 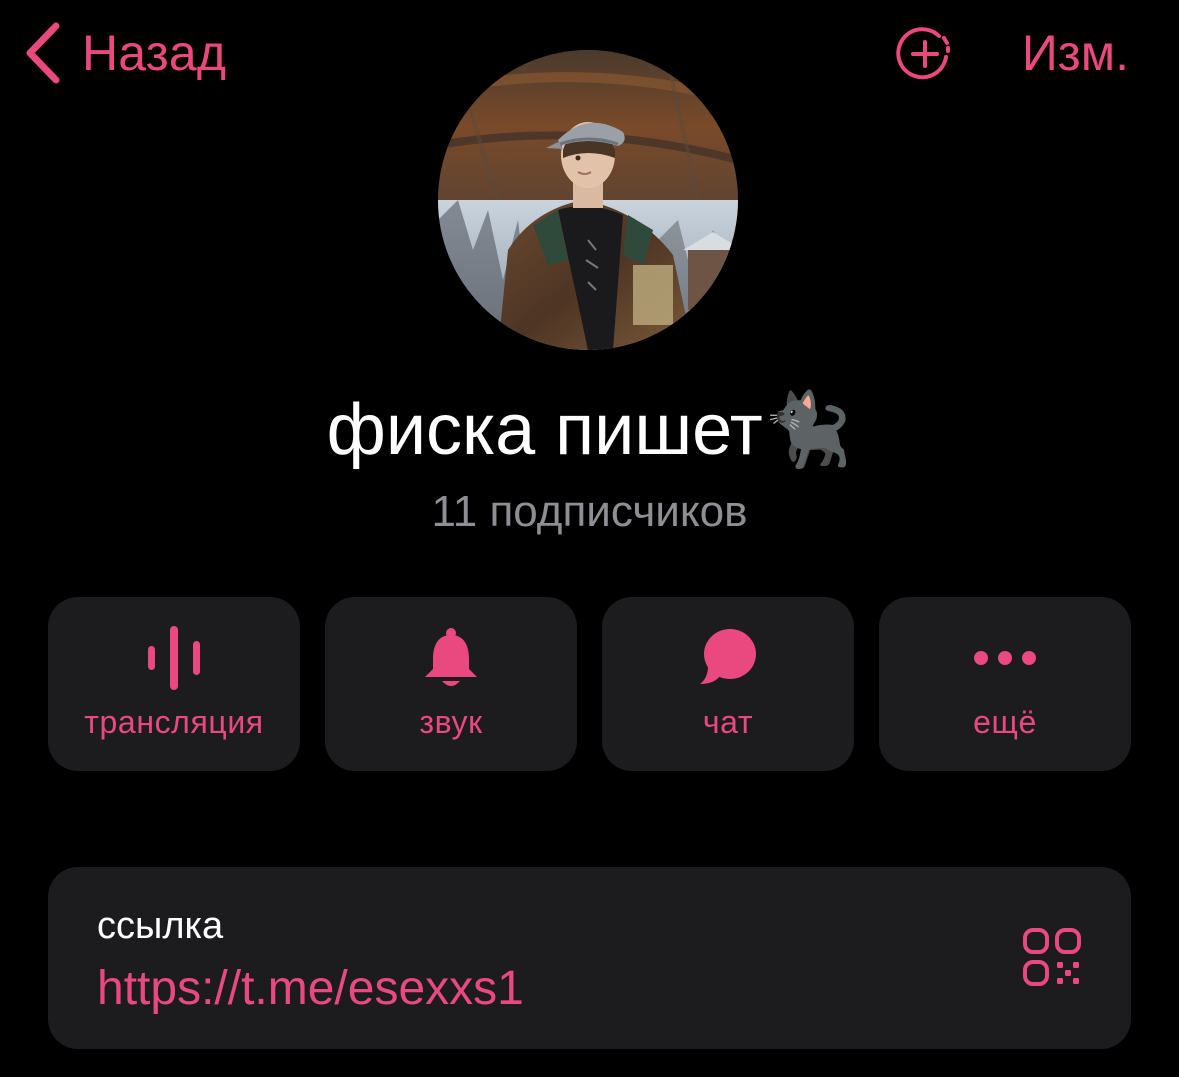 What do you see at coordinates (174, 722) in the screenshot?
I see `live-stream-label: трансляция` at bounding box center [174, 722].